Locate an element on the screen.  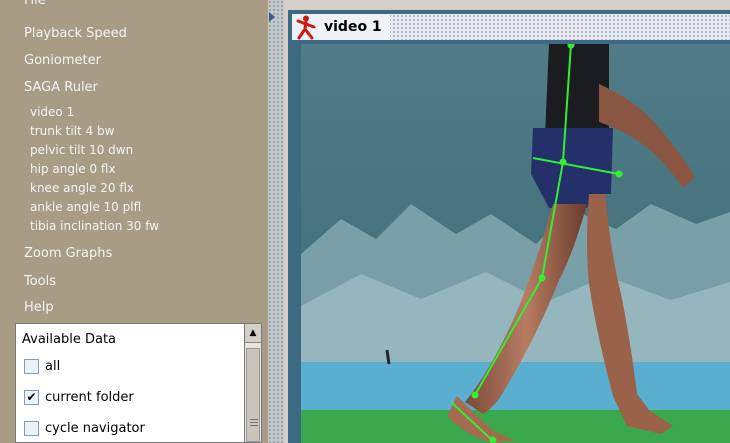
video-titlebar: video 1 is located at coordinates (511, 27).